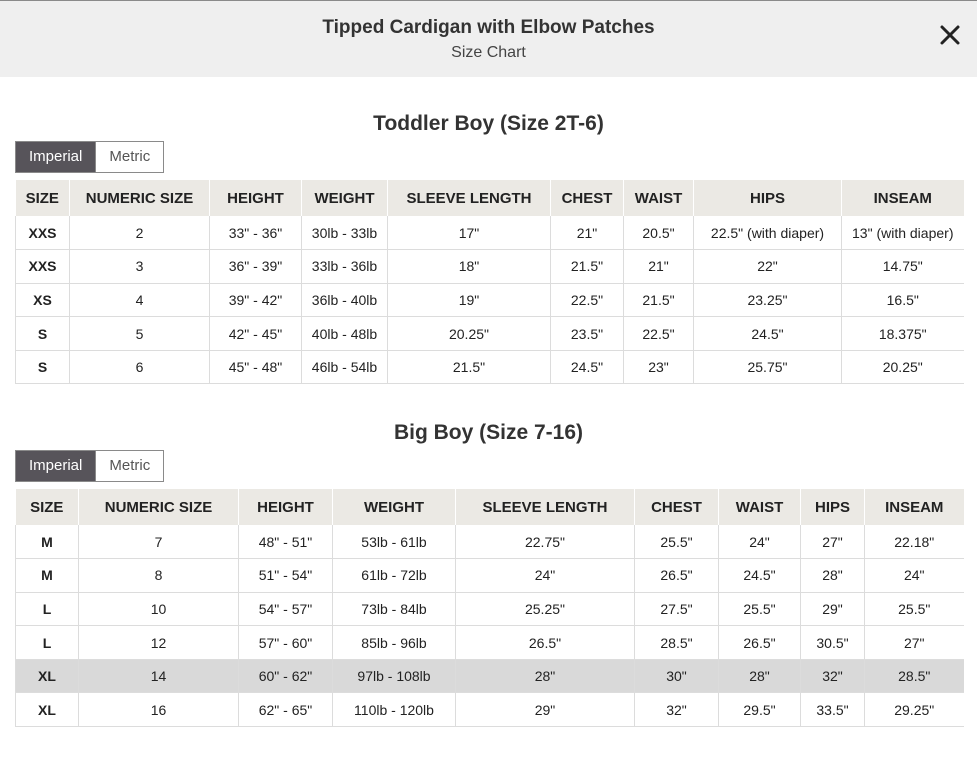 Image resolution: width=977 pixels, height=761 pixels. I want to click on table-cell: L, so click(47, 609).